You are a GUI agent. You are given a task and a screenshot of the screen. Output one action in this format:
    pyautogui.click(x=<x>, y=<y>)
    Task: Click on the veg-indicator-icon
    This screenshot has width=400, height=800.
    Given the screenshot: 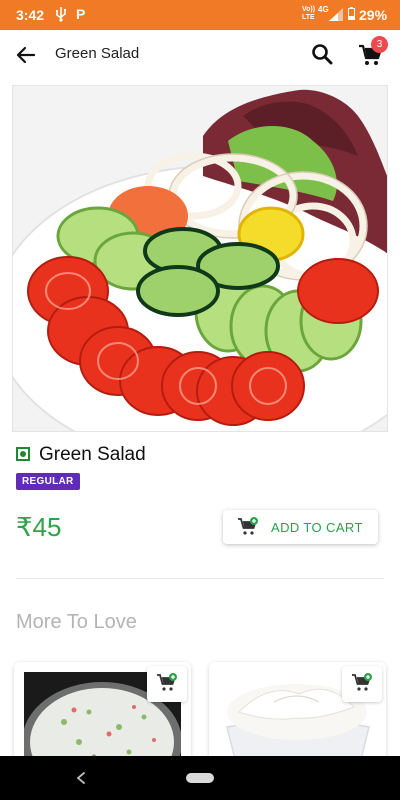 What is the action you would take?
    pyautogui.click(x=23, y=454)
    